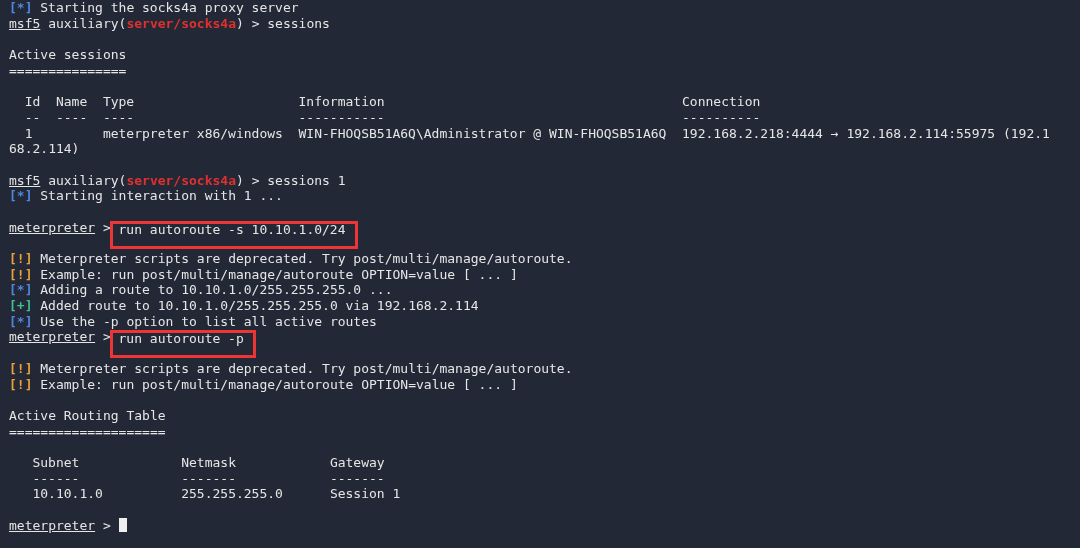 The width and height of the screenshot is (1080, 548). Describe the element at coordinates (209, 462) in the screenshot. I see `column-heading: Netmask` at that location.